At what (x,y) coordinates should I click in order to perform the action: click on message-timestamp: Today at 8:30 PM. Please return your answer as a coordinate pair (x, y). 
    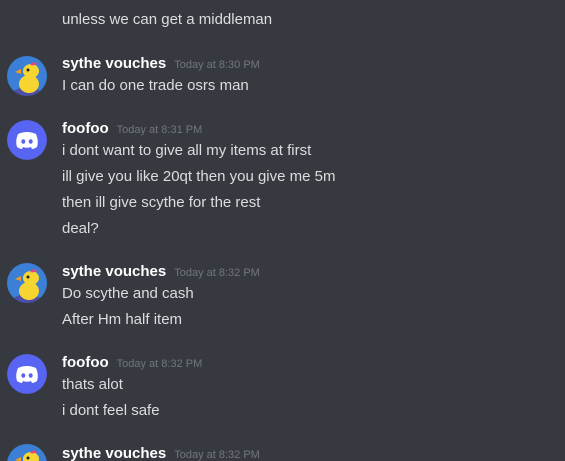
    Looking at the image, I should click on (217, 65).